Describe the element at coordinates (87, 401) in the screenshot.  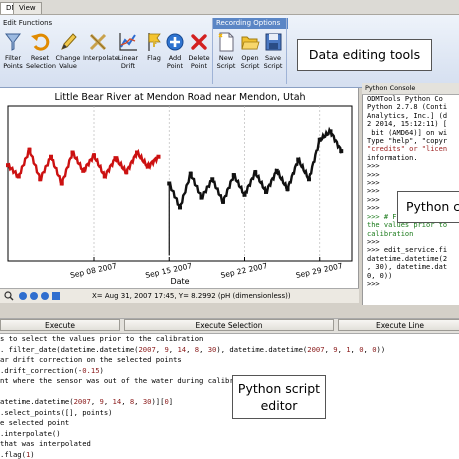
I see `editor-line: atetime.datetime(2007, 9, 14, 8, 30)][0]` at that location.